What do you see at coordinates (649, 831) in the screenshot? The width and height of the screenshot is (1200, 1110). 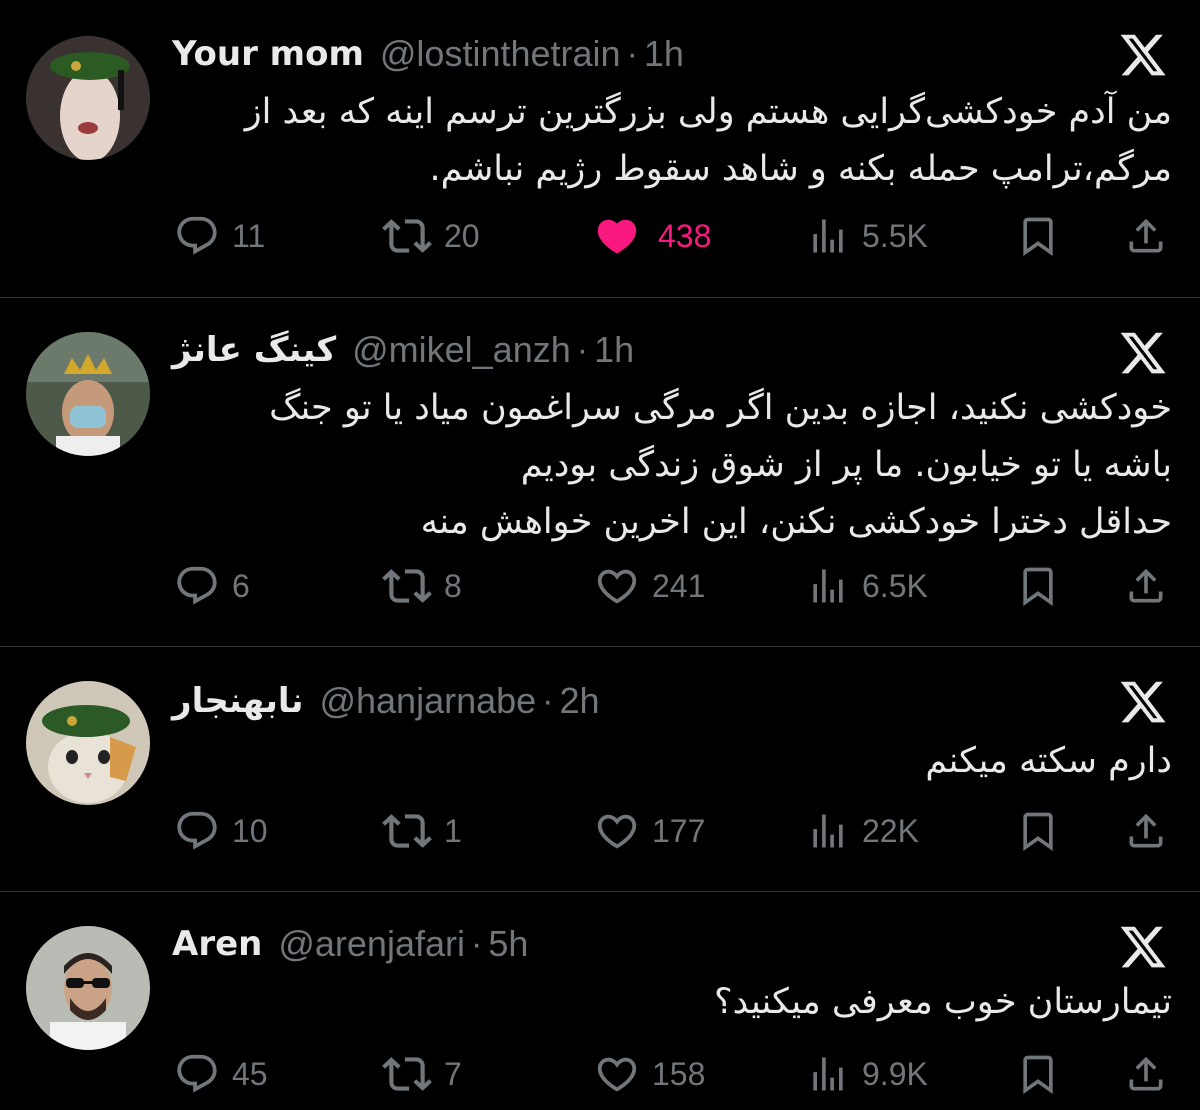 I see `like-button: 177` at bounding box center [649, 831].